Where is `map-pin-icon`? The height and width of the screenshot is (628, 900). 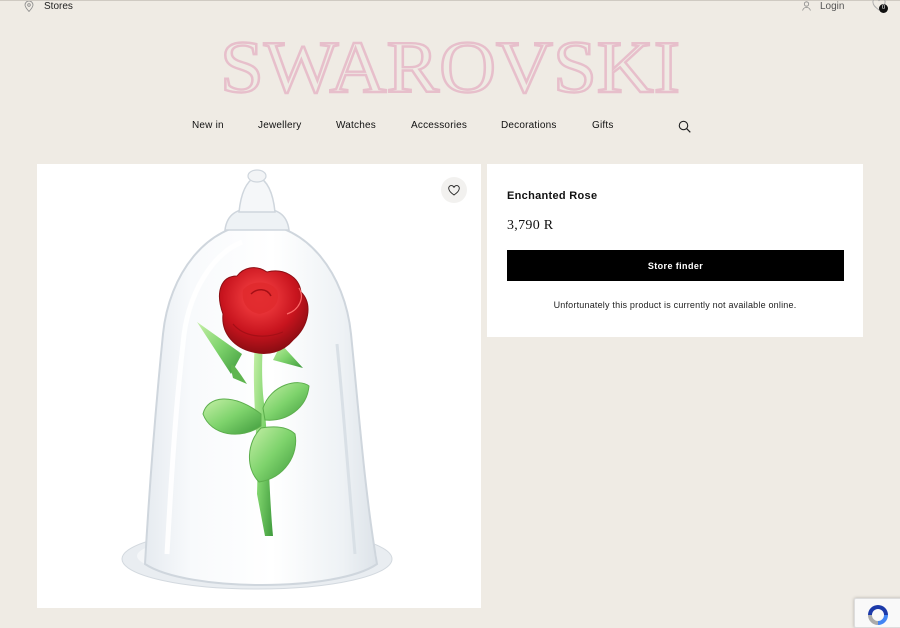 map-pin-icon is located at coordinates (29, 6).